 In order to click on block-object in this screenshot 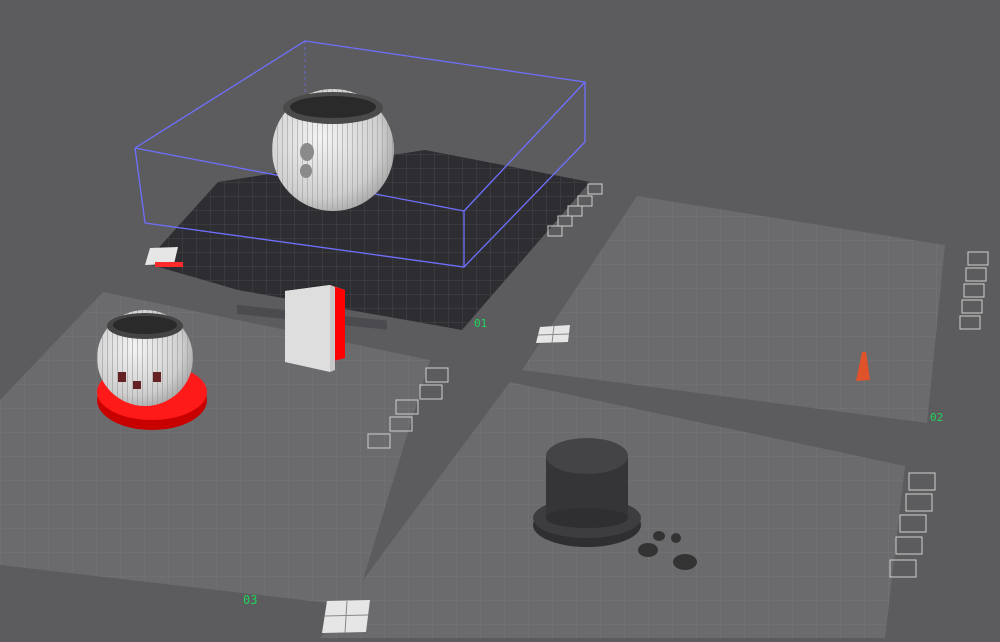, I will do `click(315, 328)`.